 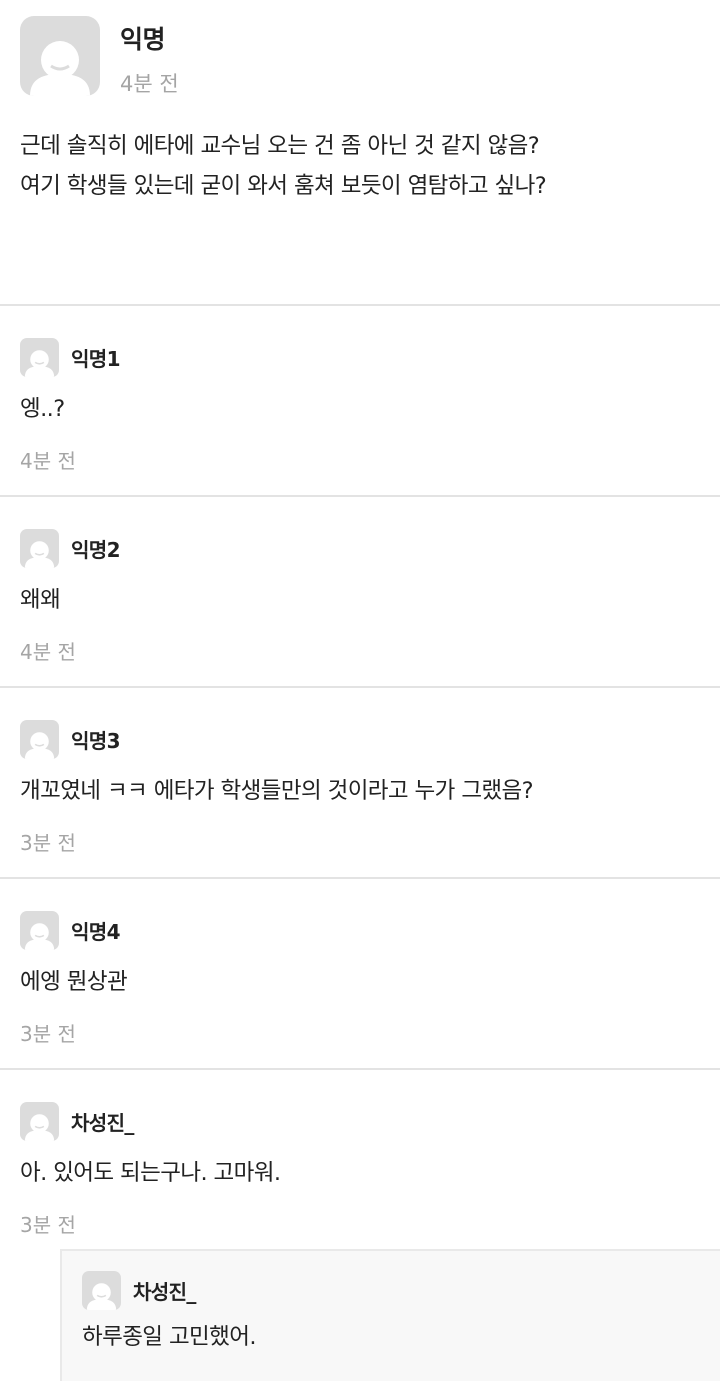 I want to click on comment-text: 엥..?, so click(x=42, y=409).